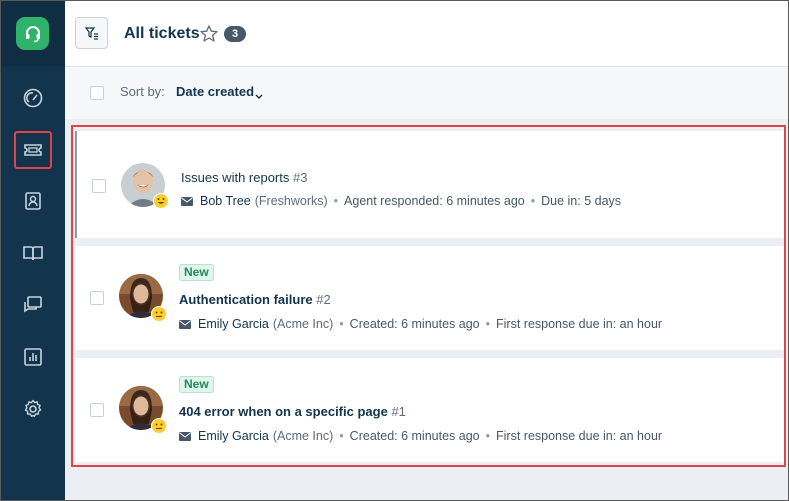  I want to click on sidebar-item-forums, so click(33, 305).